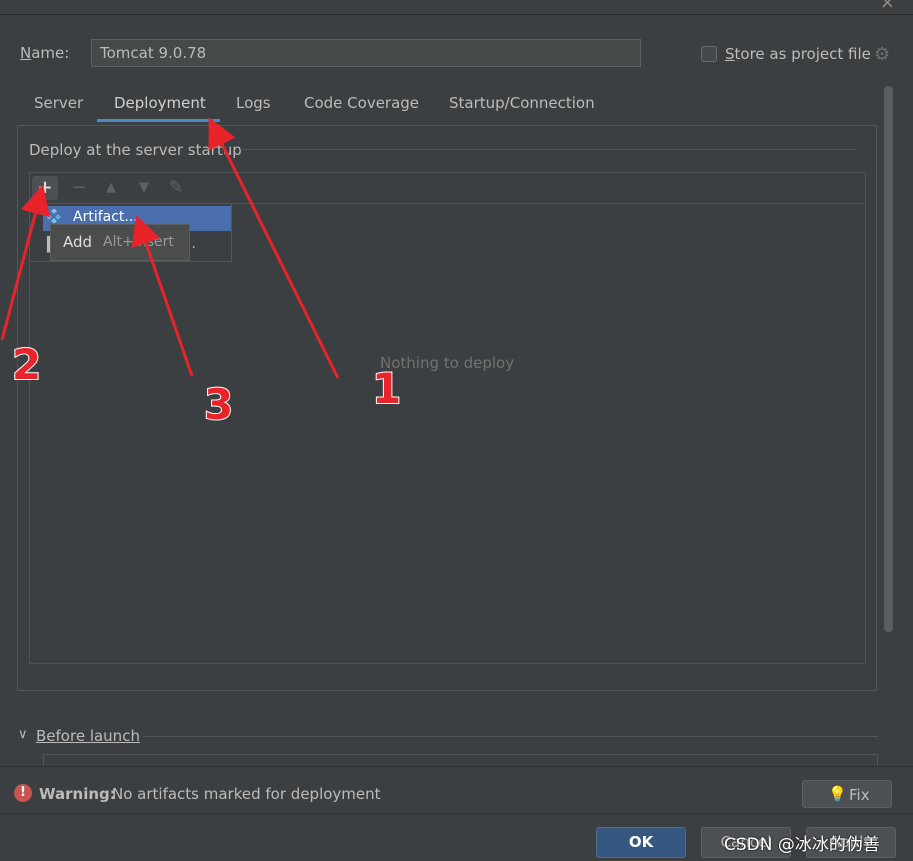 The width and height of the screenshot is (913, 861). I want to click on annotation-label-3: 3, so click(218, 404).